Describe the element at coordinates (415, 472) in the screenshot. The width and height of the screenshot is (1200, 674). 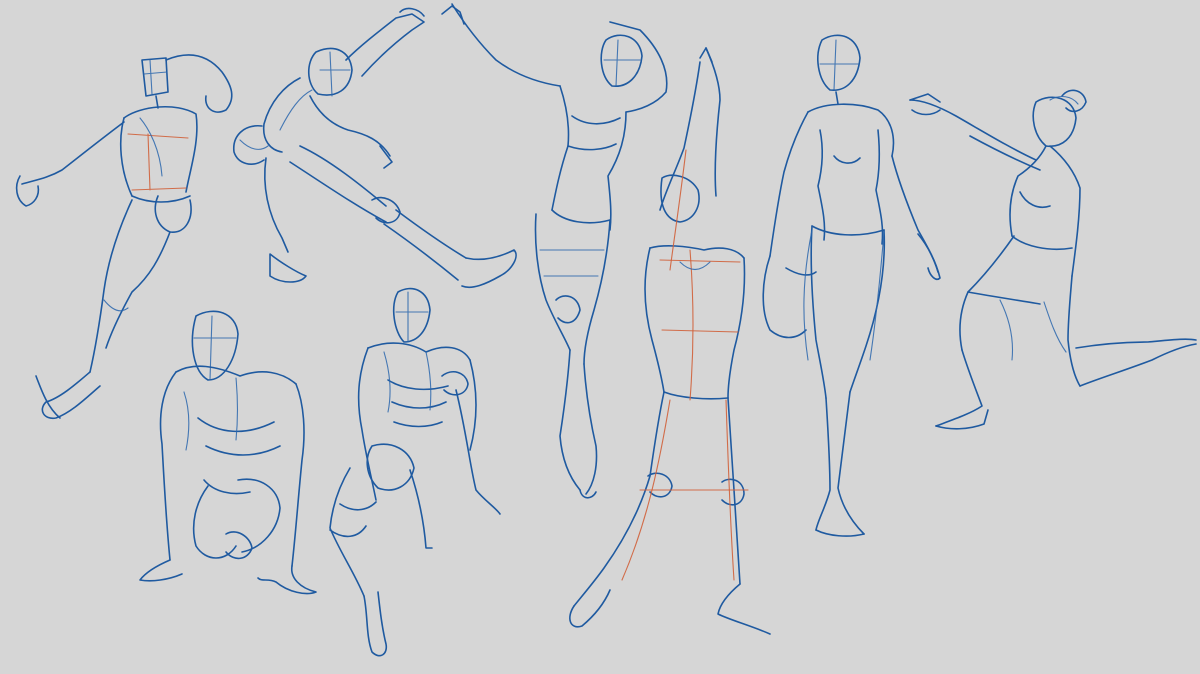
I see `figure-4-seated-male` at that location.